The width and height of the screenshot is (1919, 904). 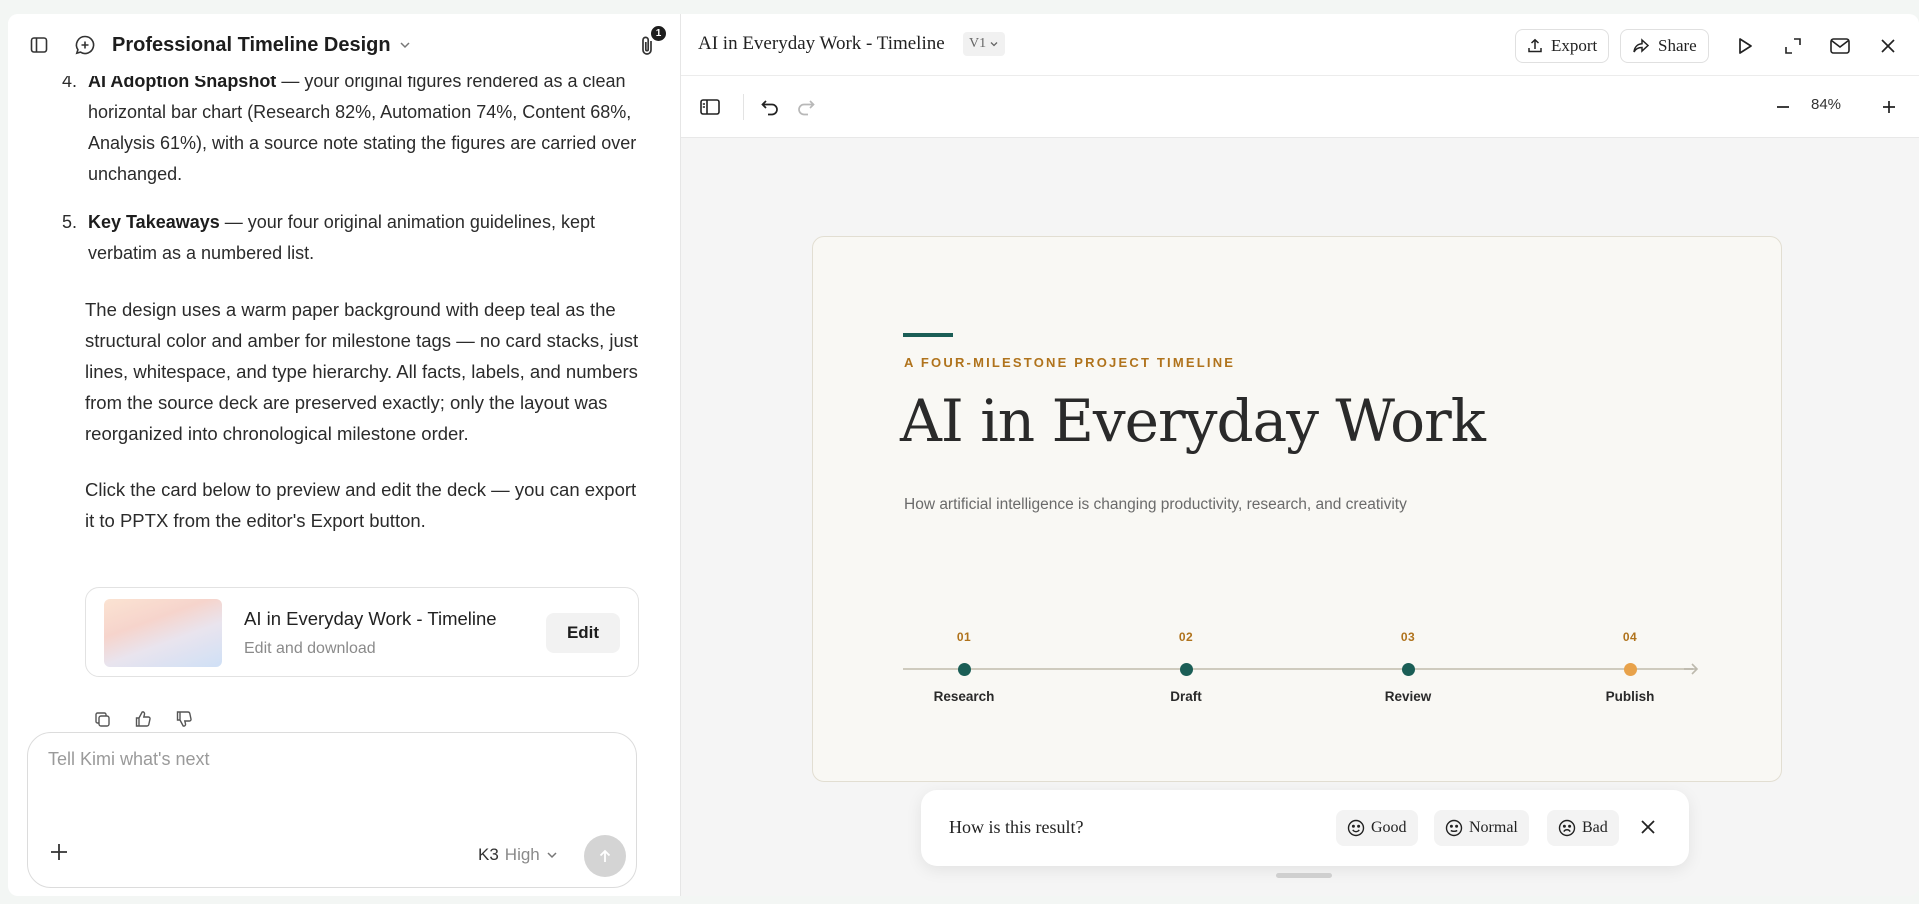 I want to click on sidebar-toggle-icon, so click(x=39, y=45).